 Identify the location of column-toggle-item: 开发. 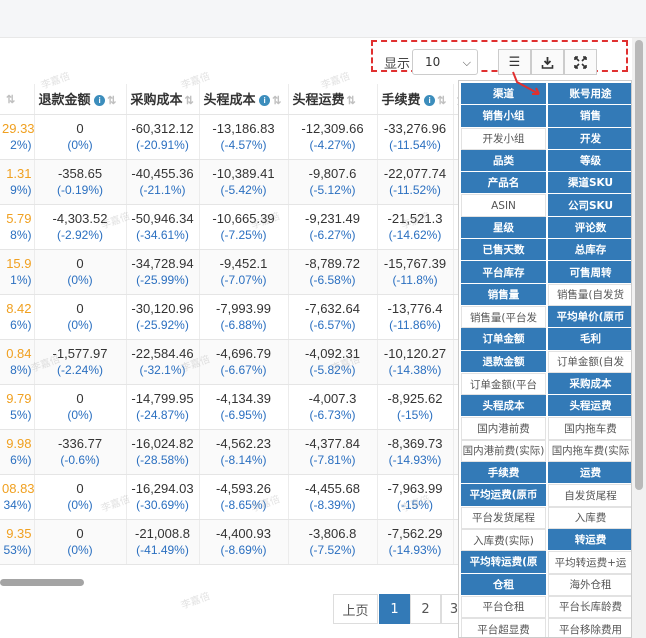
(589, 138).